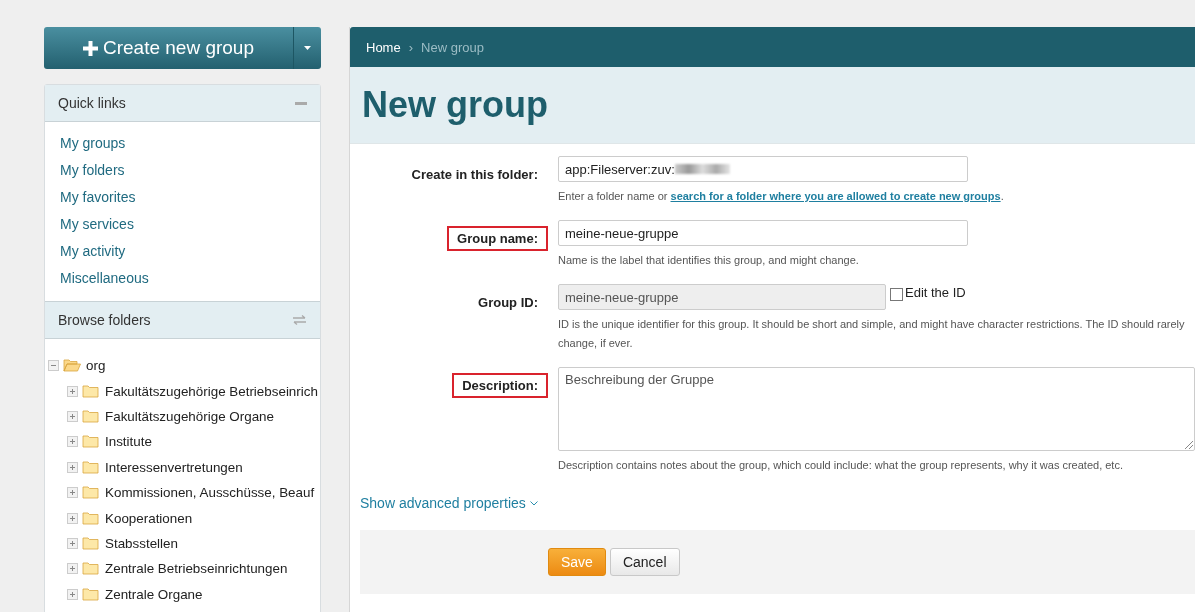 This screenshot has width=1195, height=612. I want to click on quick-link: My groups, so click(182, 143).